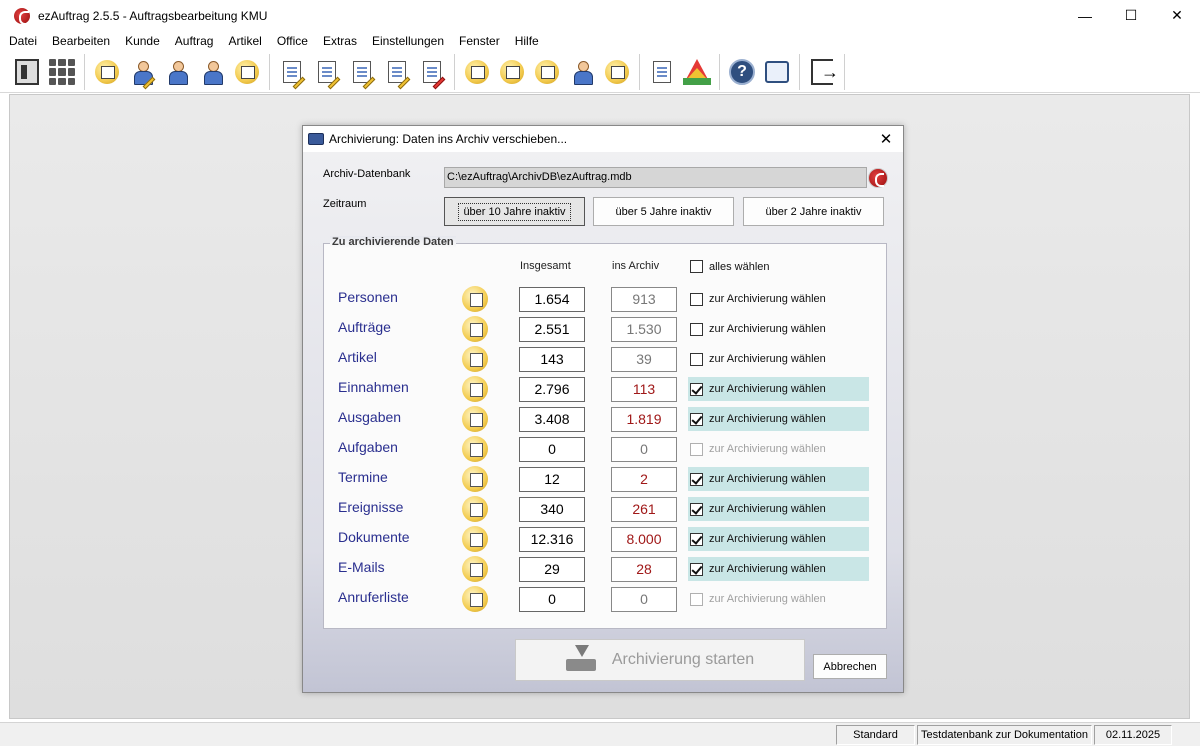 This screenshot has width=1200, height=750. Describe the element at coordinates (357, 357) in the screenshot. I see `row-name: Artikel` at that location.